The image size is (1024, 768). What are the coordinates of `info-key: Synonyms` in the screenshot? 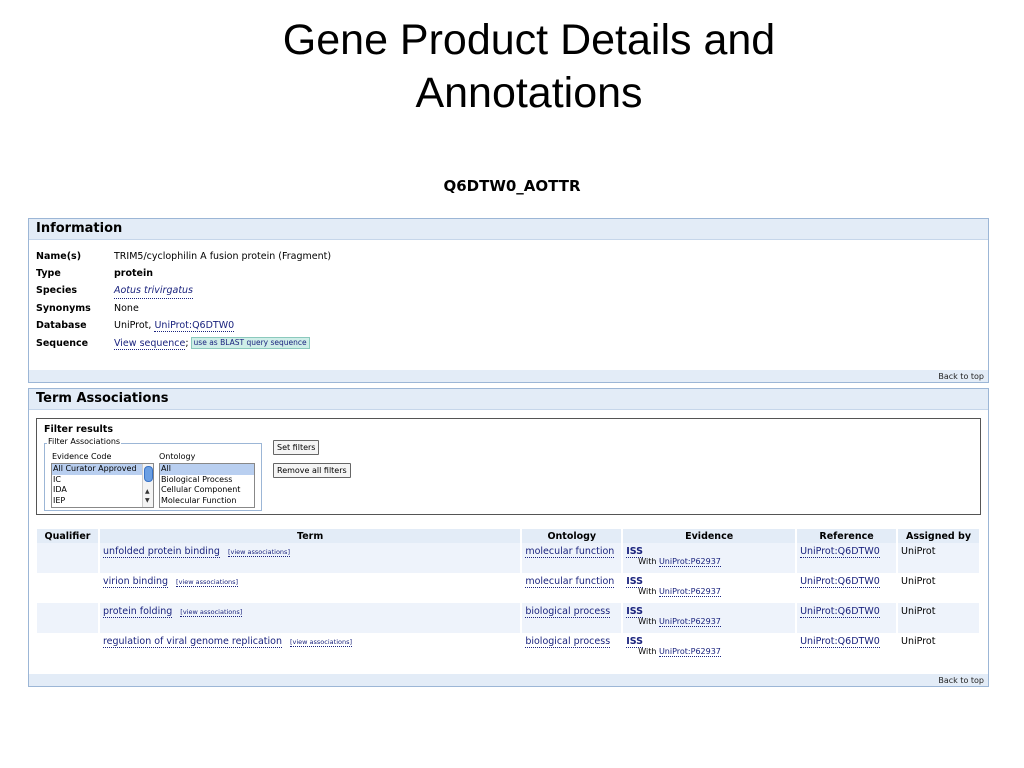 It's located at (63, 308).